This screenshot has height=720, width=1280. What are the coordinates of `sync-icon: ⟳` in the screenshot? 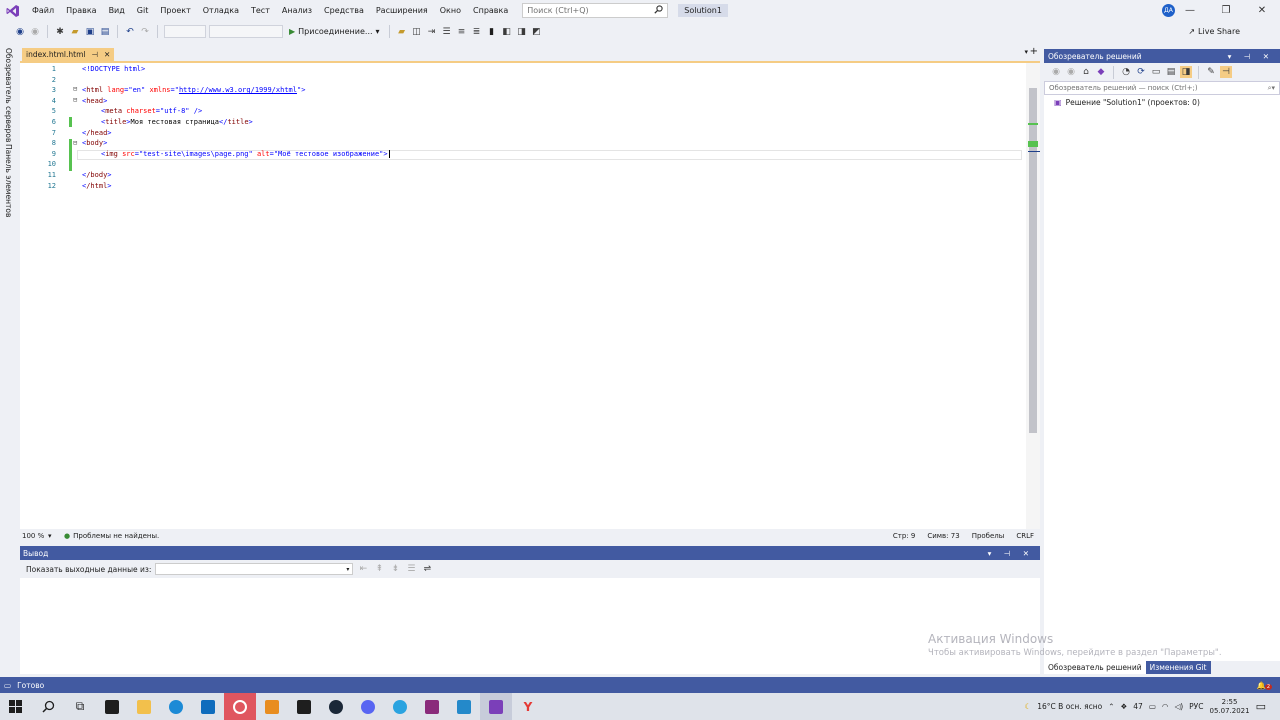 It's located at (1141, 72).